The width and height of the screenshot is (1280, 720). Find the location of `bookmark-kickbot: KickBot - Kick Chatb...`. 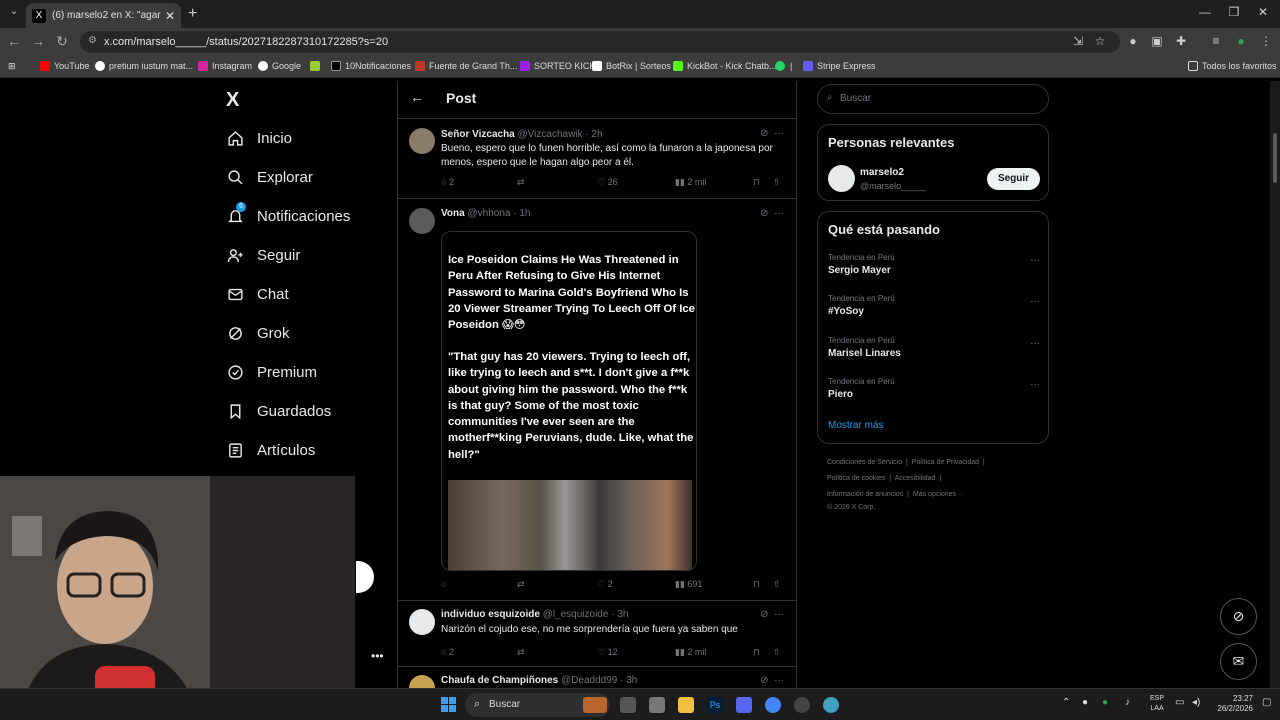

bookmark-kickbot: KickBot - Kick Chatb... is located at coordinates (725, 66).